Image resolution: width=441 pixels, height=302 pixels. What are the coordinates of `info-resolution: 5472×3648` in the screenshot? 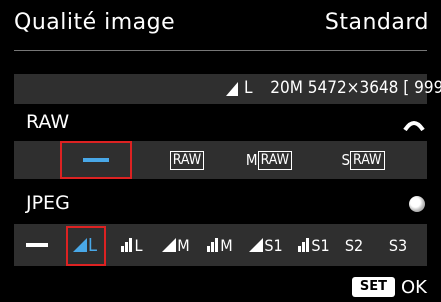 It's located at (353, 88).